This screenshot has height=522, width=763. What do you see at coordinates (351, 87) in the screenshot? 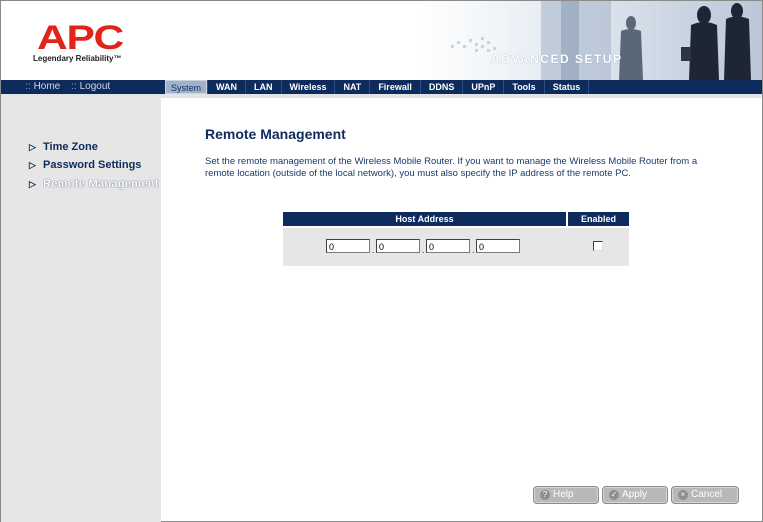
I see `tab-nat: NAT` at bounding box center [351, 87].